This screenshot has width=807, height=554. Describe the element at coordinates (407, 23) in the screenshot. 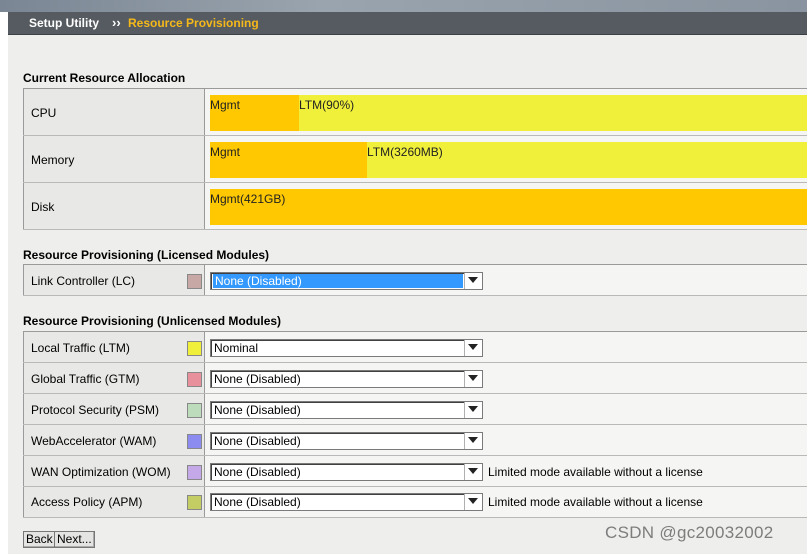

I see `title-bar: Setup Utility ›› Resource Provisioning` at that location.